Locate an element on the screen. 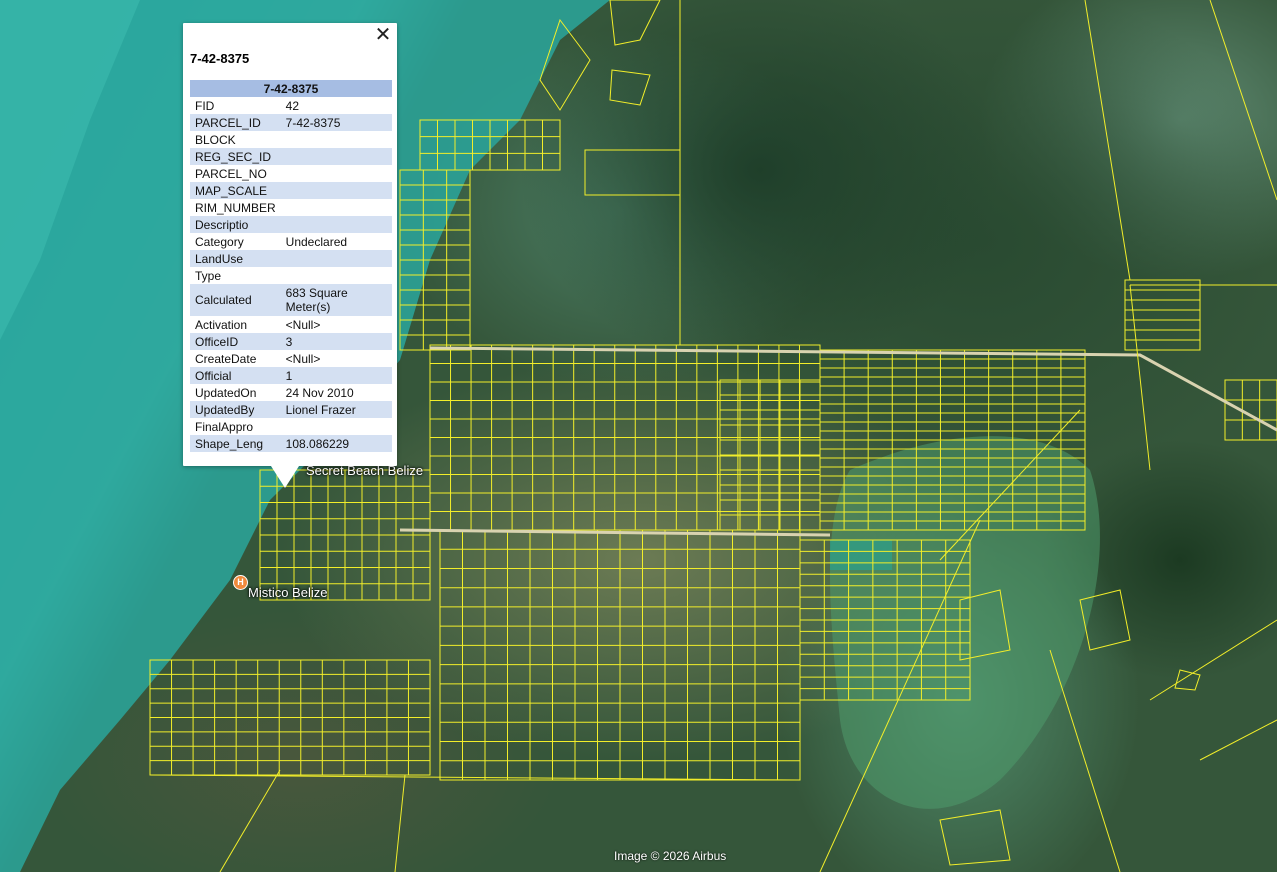  table-row: FinalAppro is located at coordinates (291, 426).